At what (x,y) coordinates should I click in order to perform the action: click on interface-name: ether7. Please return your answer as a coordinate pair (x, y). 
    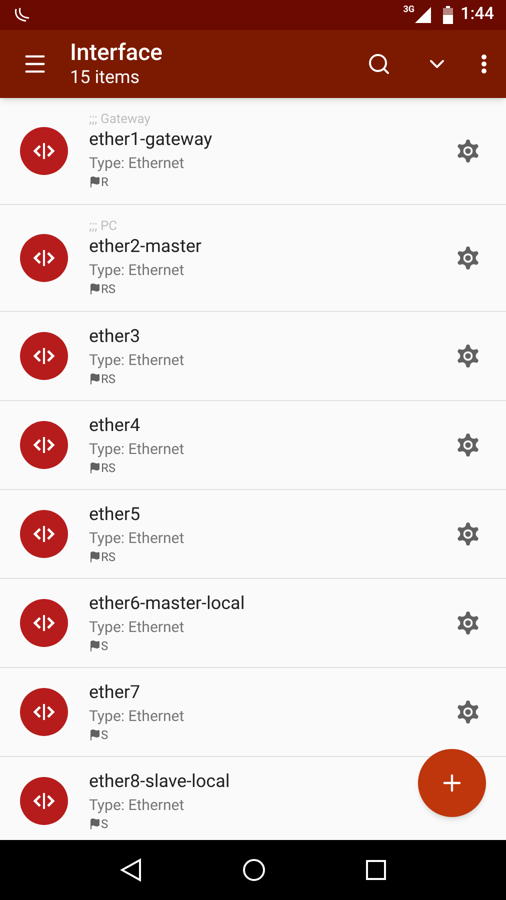
    Looking at the image, I should click on (115, 693).